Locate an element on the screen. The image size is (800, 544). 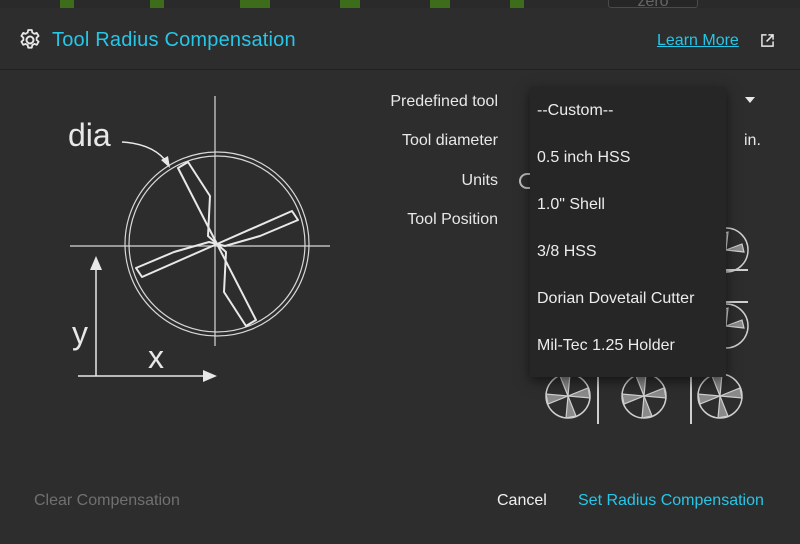
dropdown-option: 0.5 inch HSS is located at coordinates (628, 157).